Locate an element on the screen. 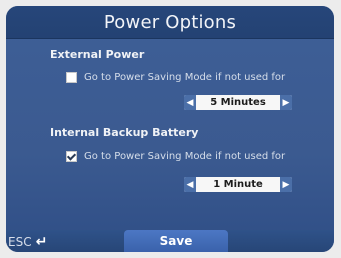 This screenshot has height=258, width=341. external-power-checkbox-label: Go to Power Saving Mode if not used for is located at coordinates (185, 77).